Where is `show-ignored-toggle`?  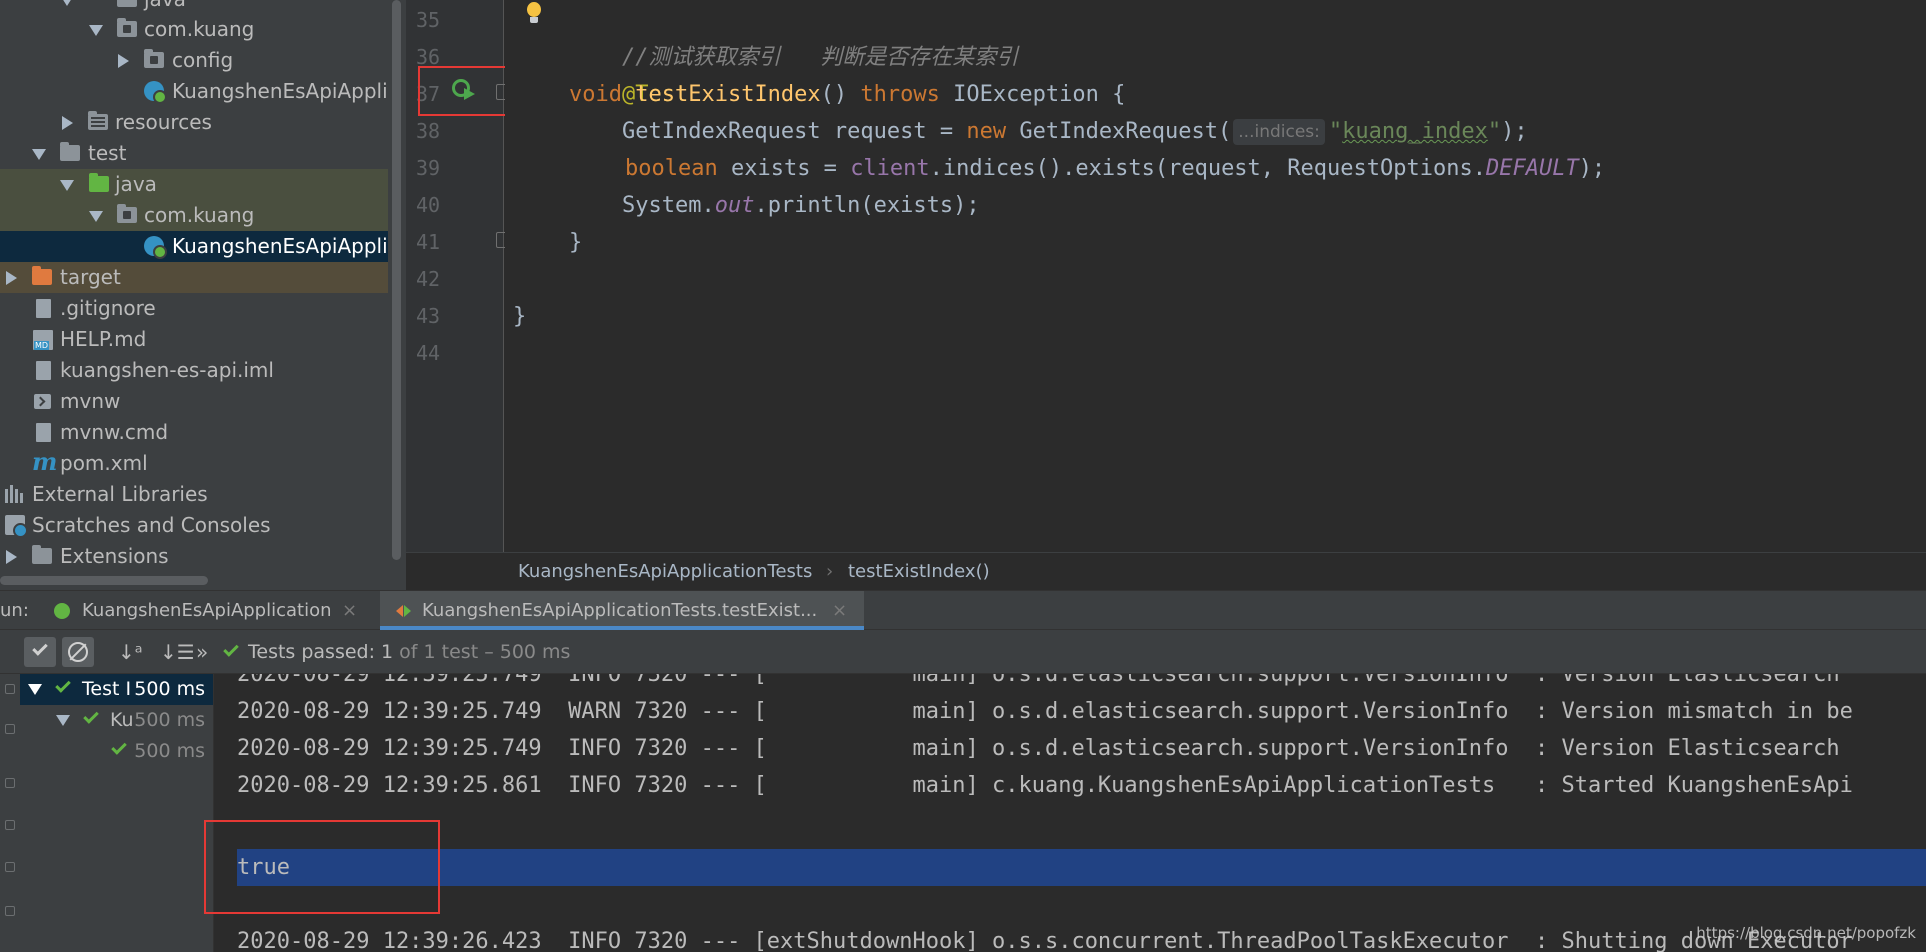
show-ignored-toggle is located at coordinates (78, 652).